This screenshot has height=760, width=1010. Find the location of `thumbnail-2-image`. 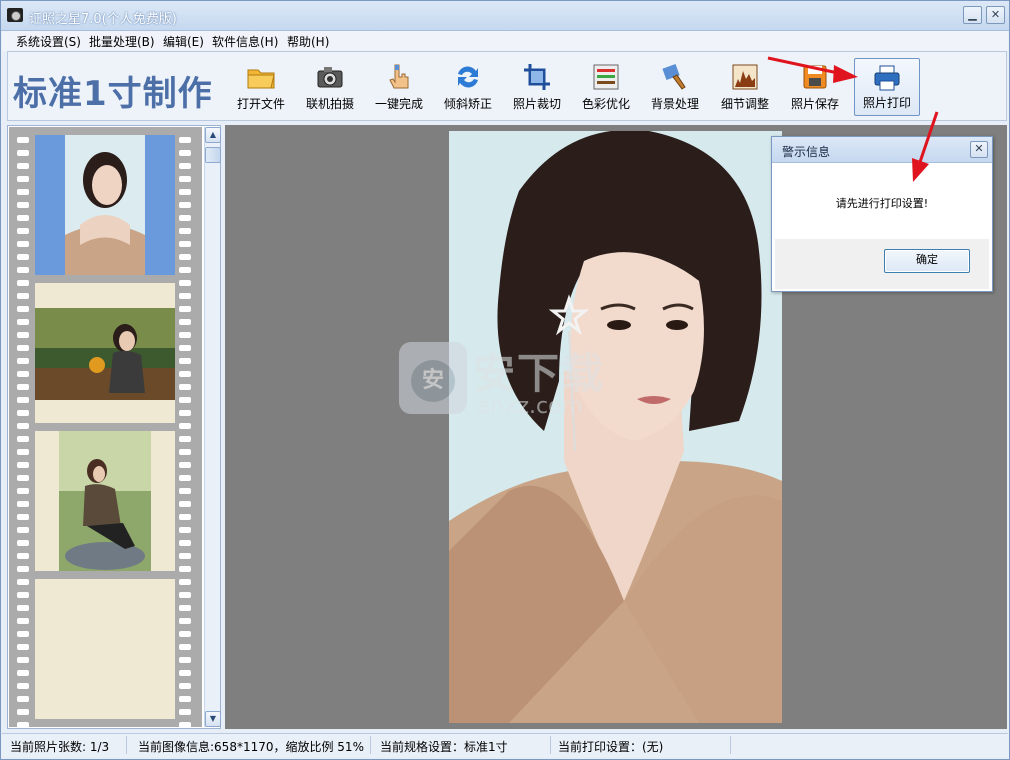

thumbnail-2-image is located at coordinates (105, 354).